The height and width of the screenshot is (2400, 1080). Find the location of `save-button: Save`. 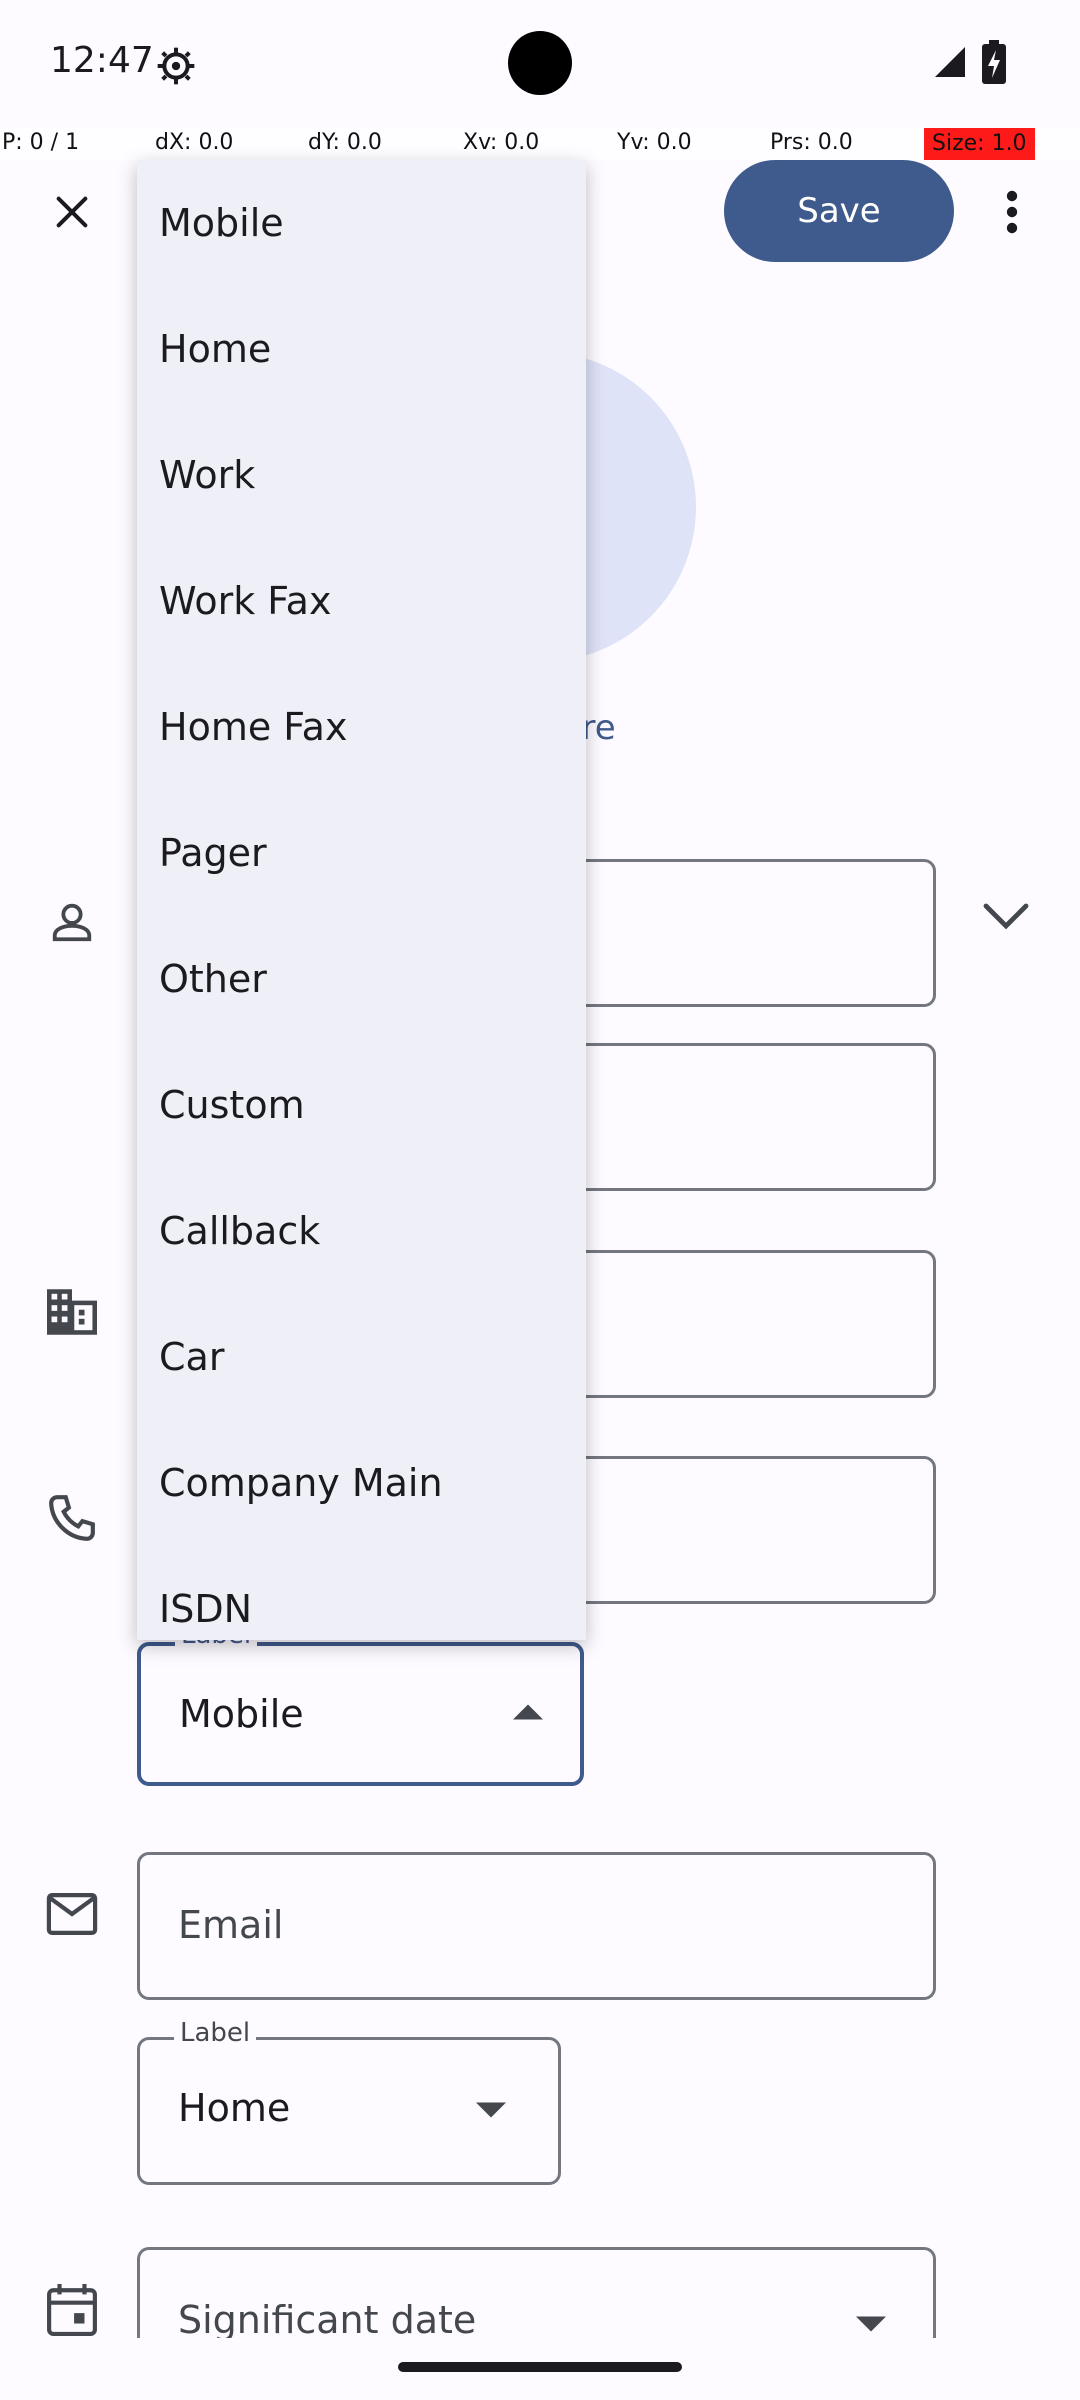

save-button: Save is located at coordinates (839, 211).